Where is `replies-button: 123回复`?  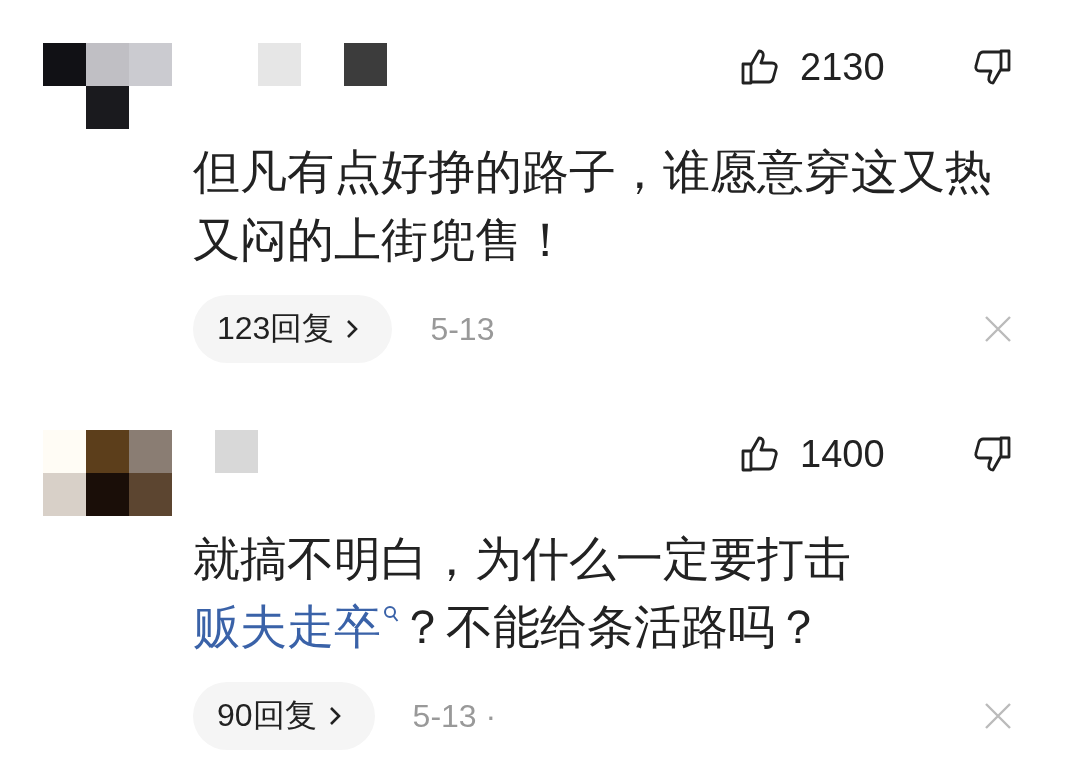
replies-button: 123回复 is located at coordinates (293, 329).